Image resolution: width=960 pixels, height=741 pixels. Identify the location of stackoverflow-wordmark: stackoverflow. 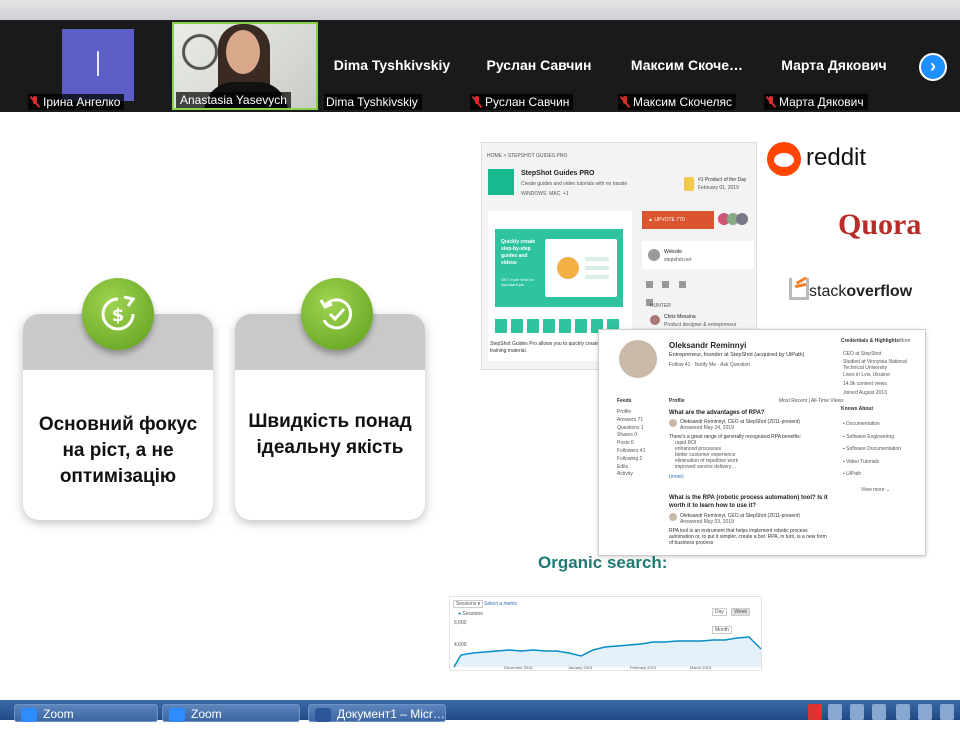
(860, 292).